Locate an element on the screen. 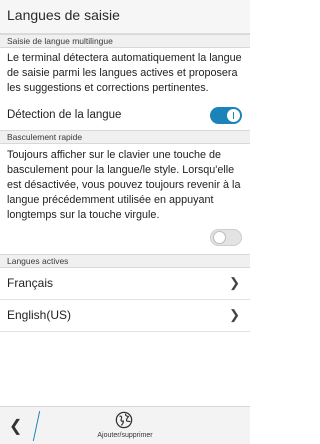 The image size is (320, 444). page-title: Langues de saisie is located at coordinates (63, 15).